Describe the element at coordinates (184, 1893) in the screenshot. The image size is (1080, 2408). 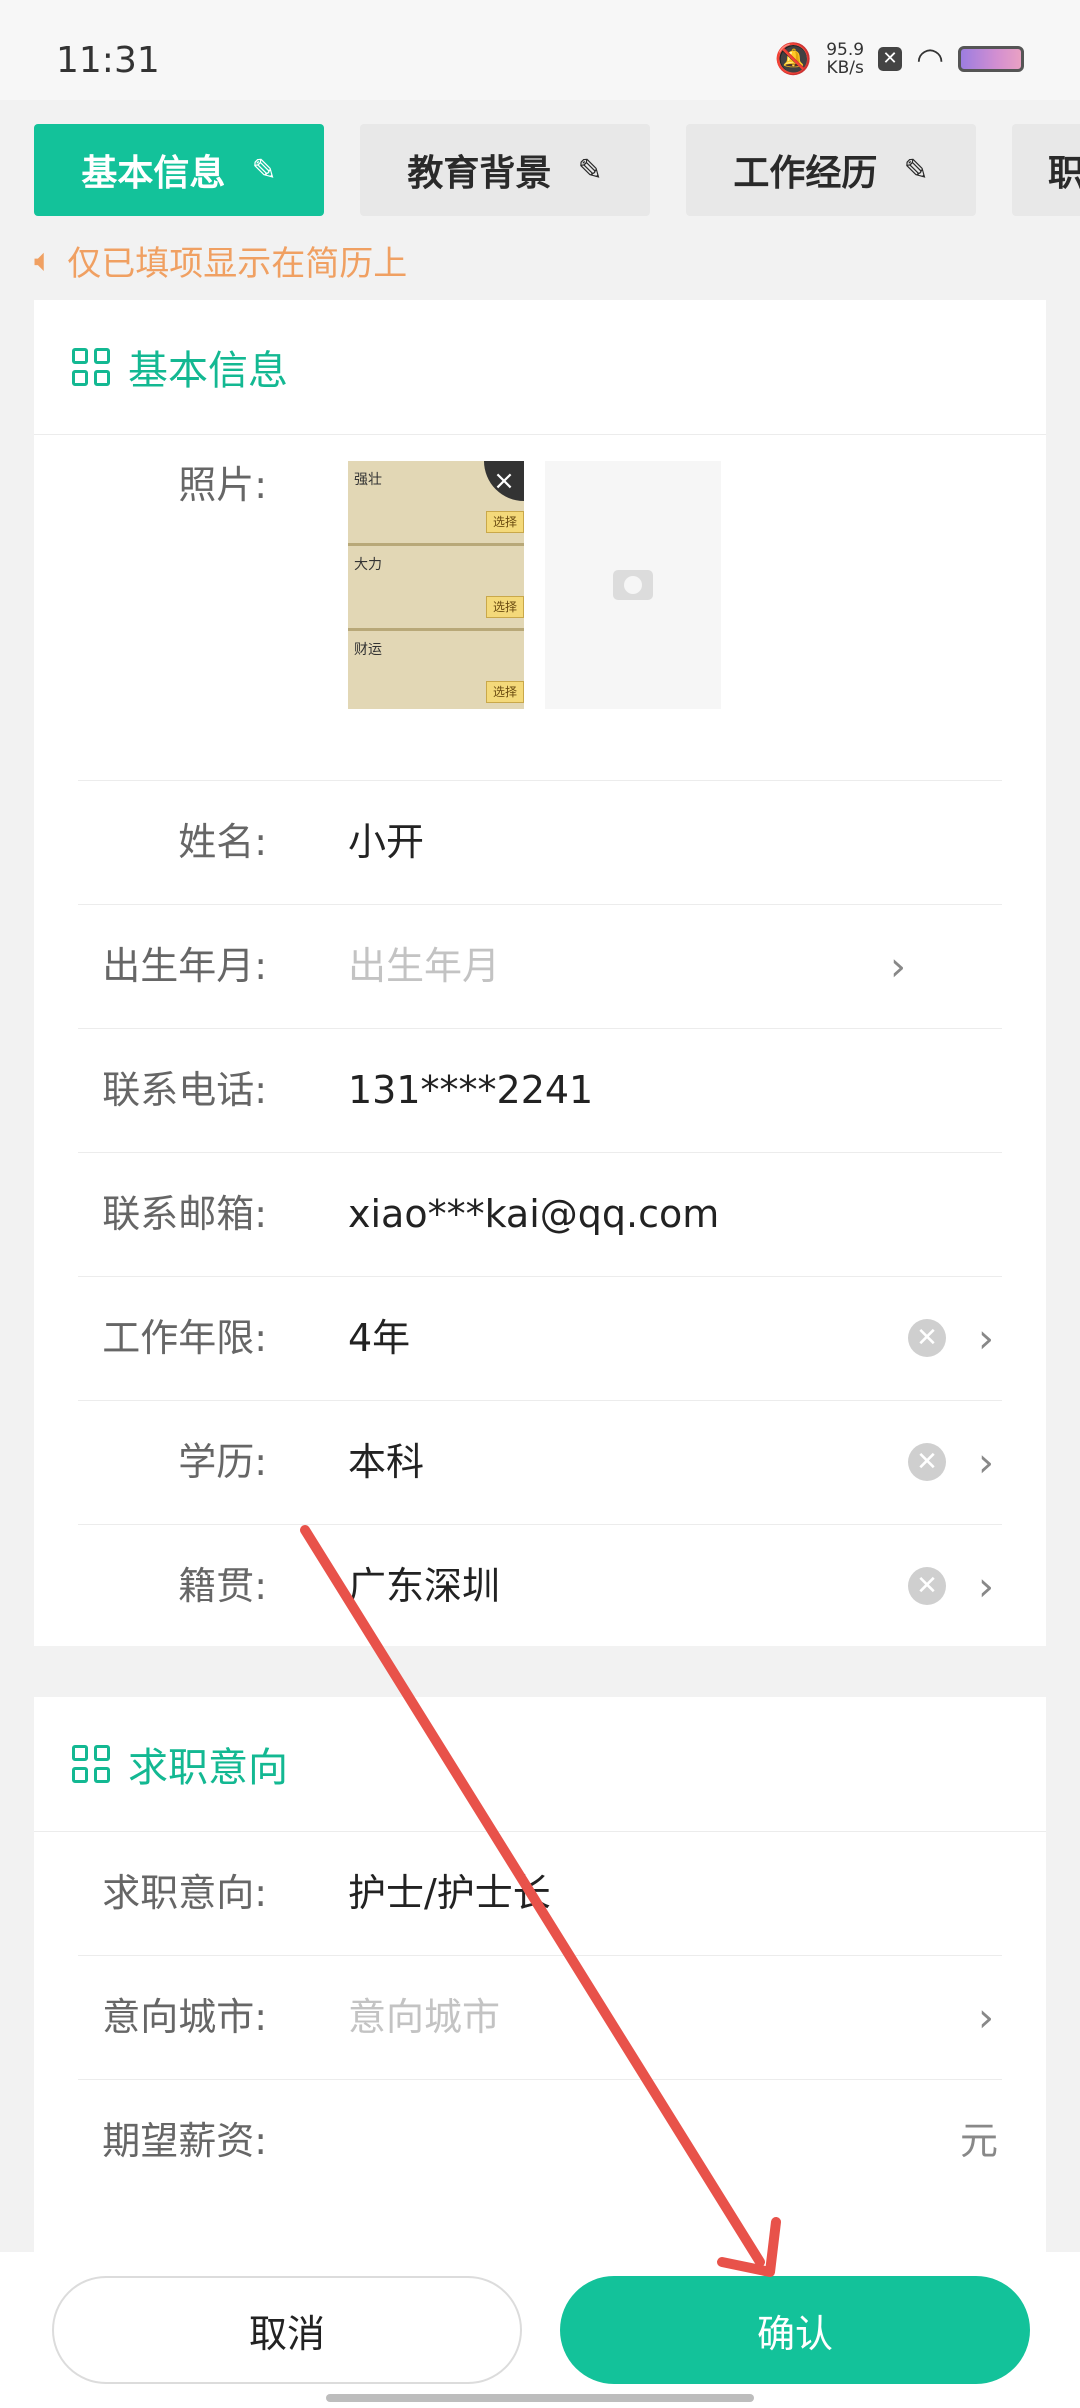
I see `job-label: 求职意向:` at that location.